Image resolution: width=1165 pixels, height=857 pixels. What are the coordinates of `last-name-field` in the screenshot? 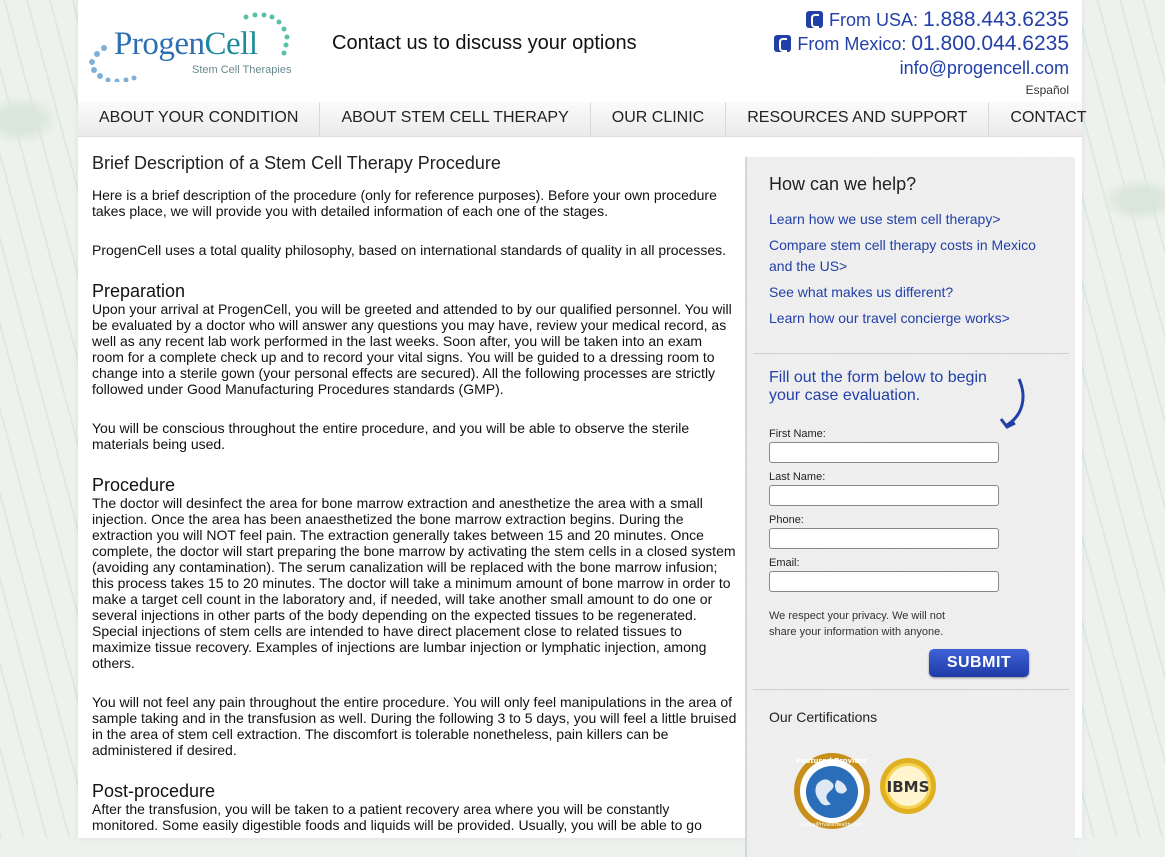 It's located at (884, 495).